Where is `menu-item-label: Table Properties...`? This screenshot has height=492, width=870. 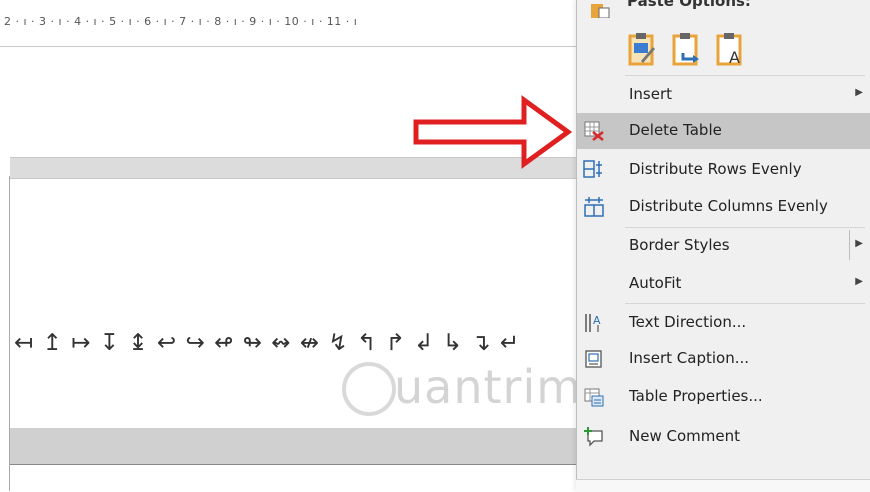 menu-item-label: Table Properties... is located at coordinates (696, 396).